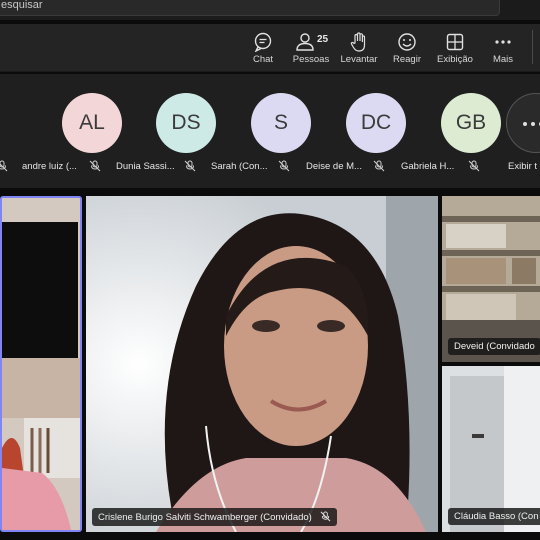  I want to click on participant-name: Deveid (Convidado, so click(494, 346).